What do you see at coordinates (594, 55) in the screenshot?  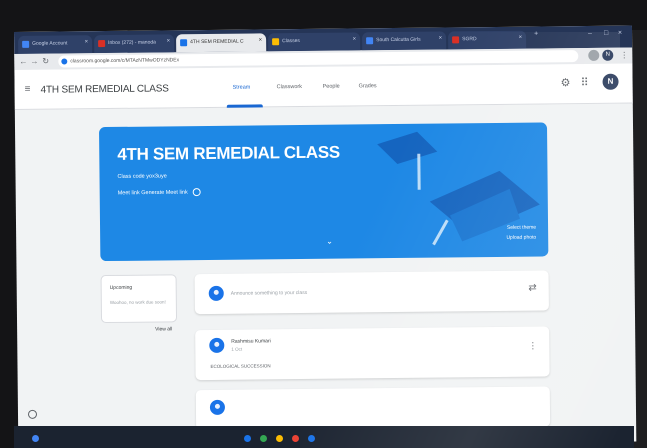 I see `extension-icon` at bounding box center [594, 55].